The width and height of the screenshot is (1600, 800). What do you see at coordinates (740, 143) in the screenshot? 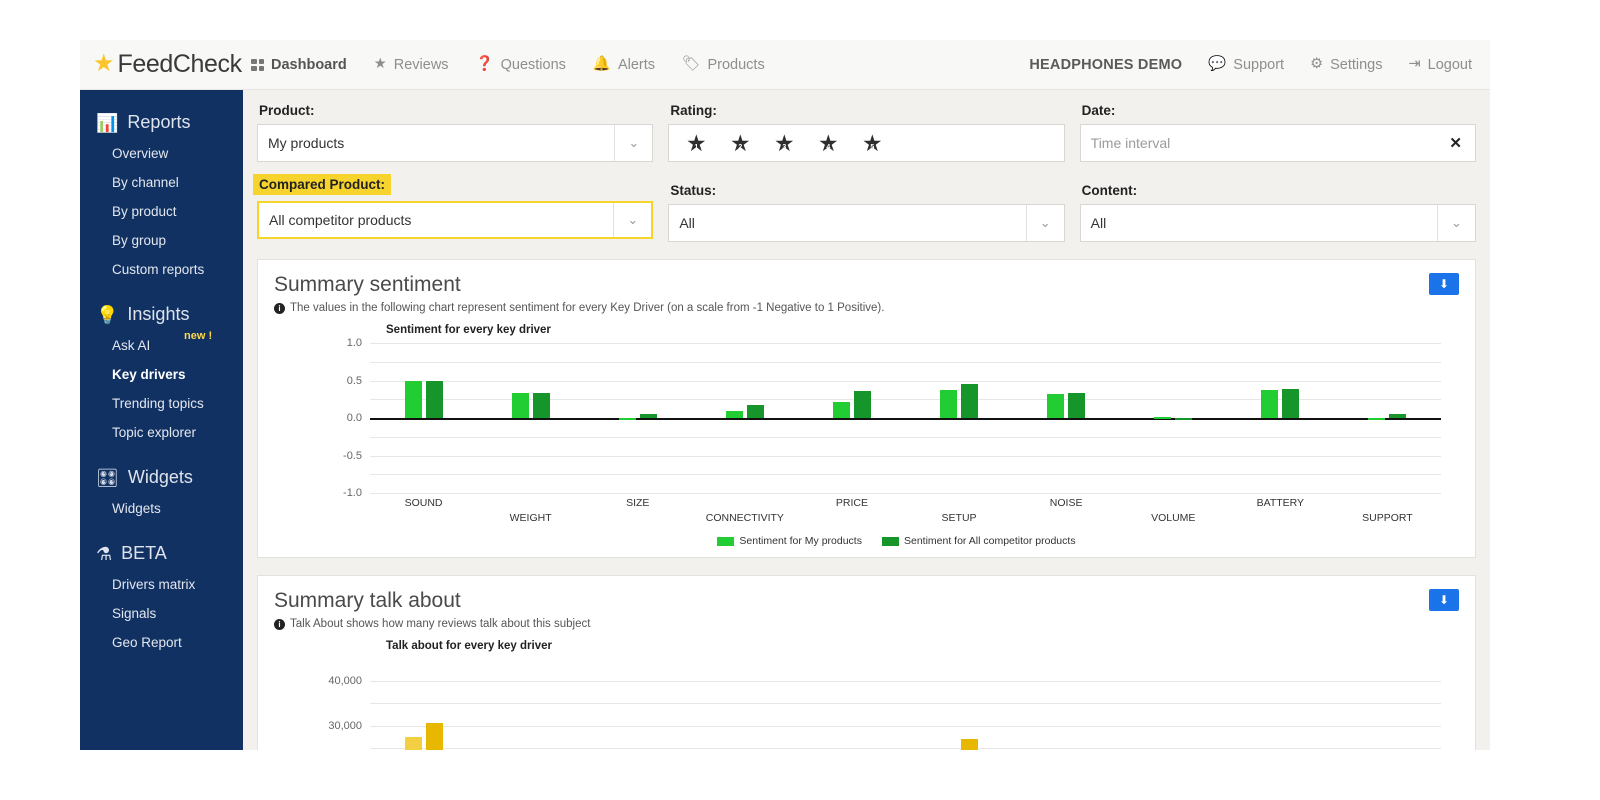
I see `star-2-icon: ★ 2` at bounding box center [740, 143].